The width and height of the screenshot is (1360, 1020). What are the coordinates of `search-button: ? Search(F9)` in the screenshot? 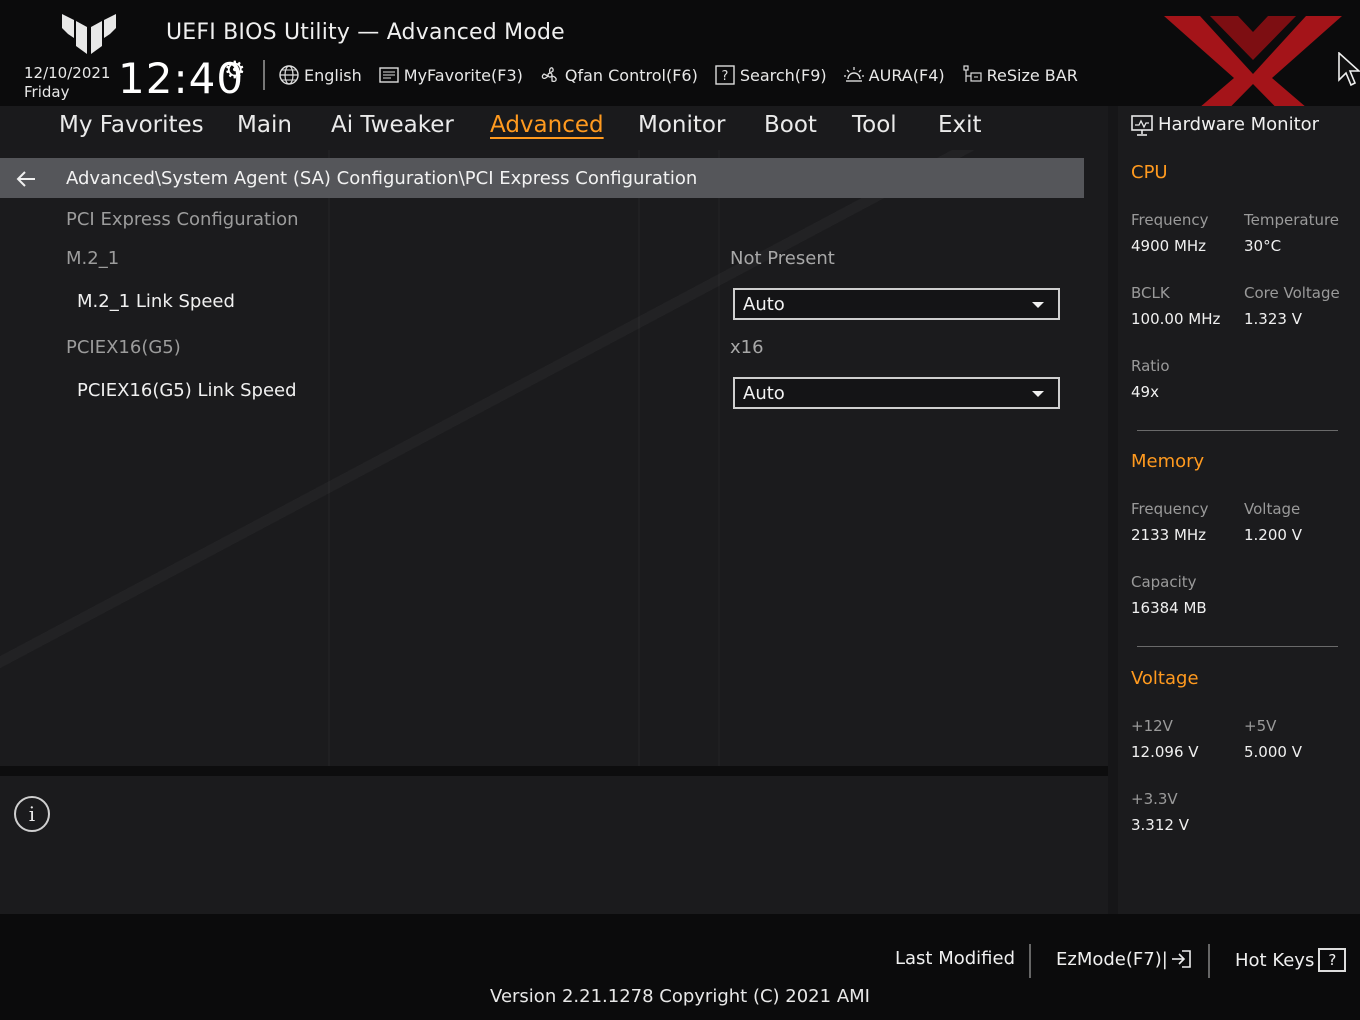 It's located at (770, 75).